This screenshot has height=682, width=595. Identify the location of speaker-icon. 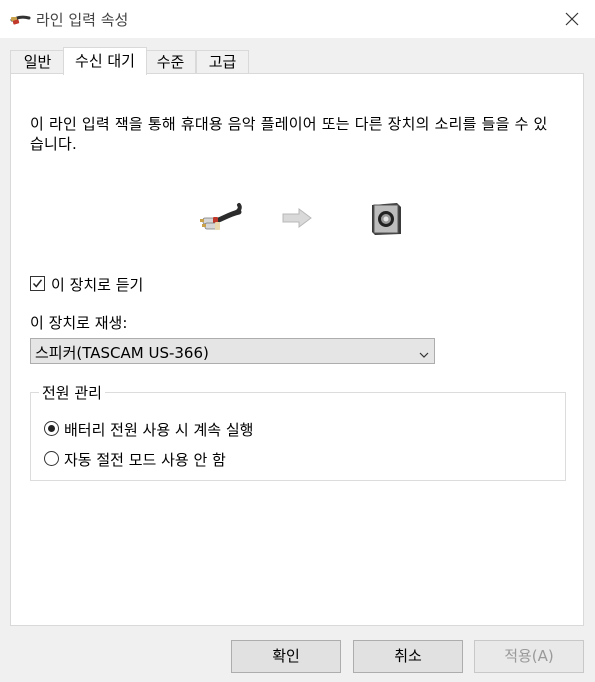
(386, 221).